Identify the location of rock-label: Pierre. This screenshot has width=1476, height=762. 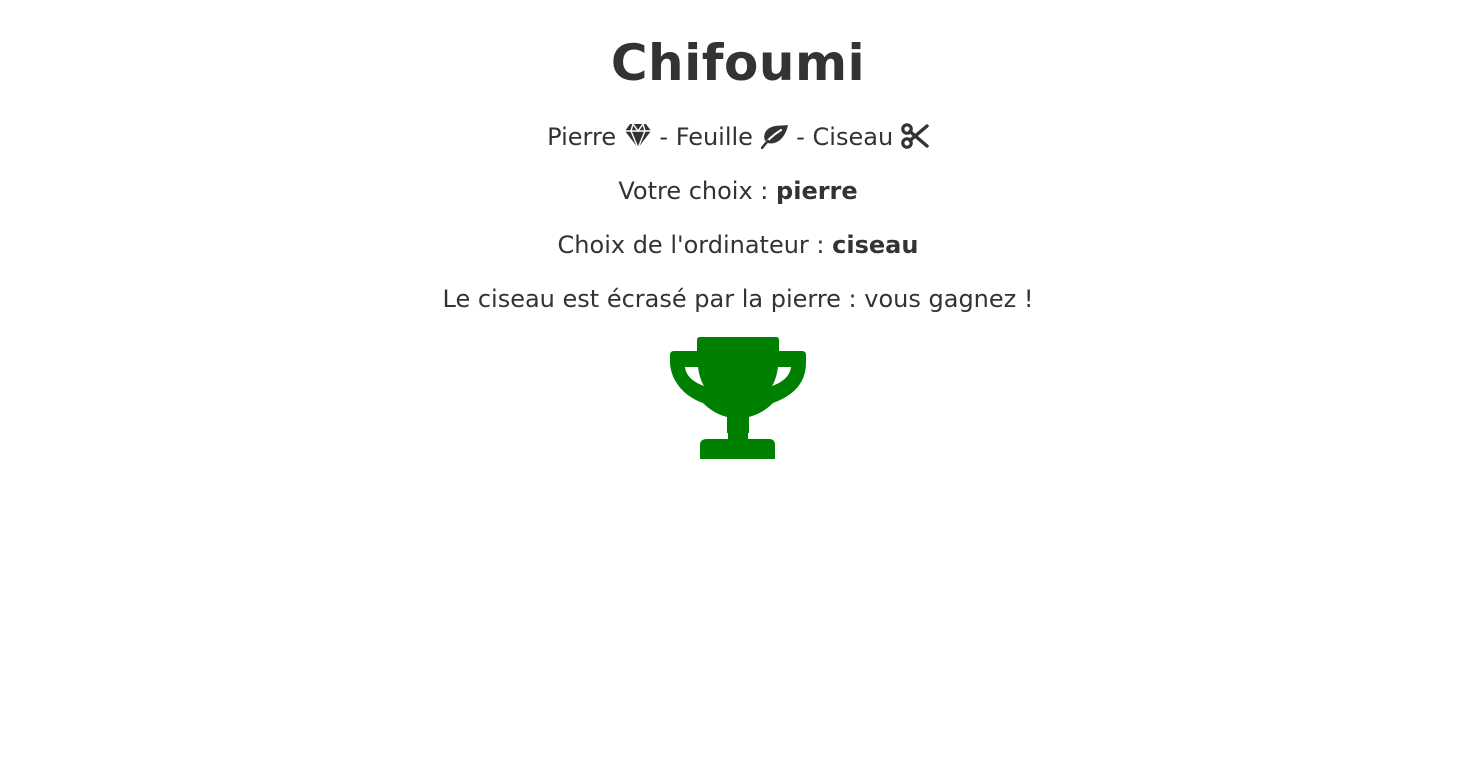
(582, 137).